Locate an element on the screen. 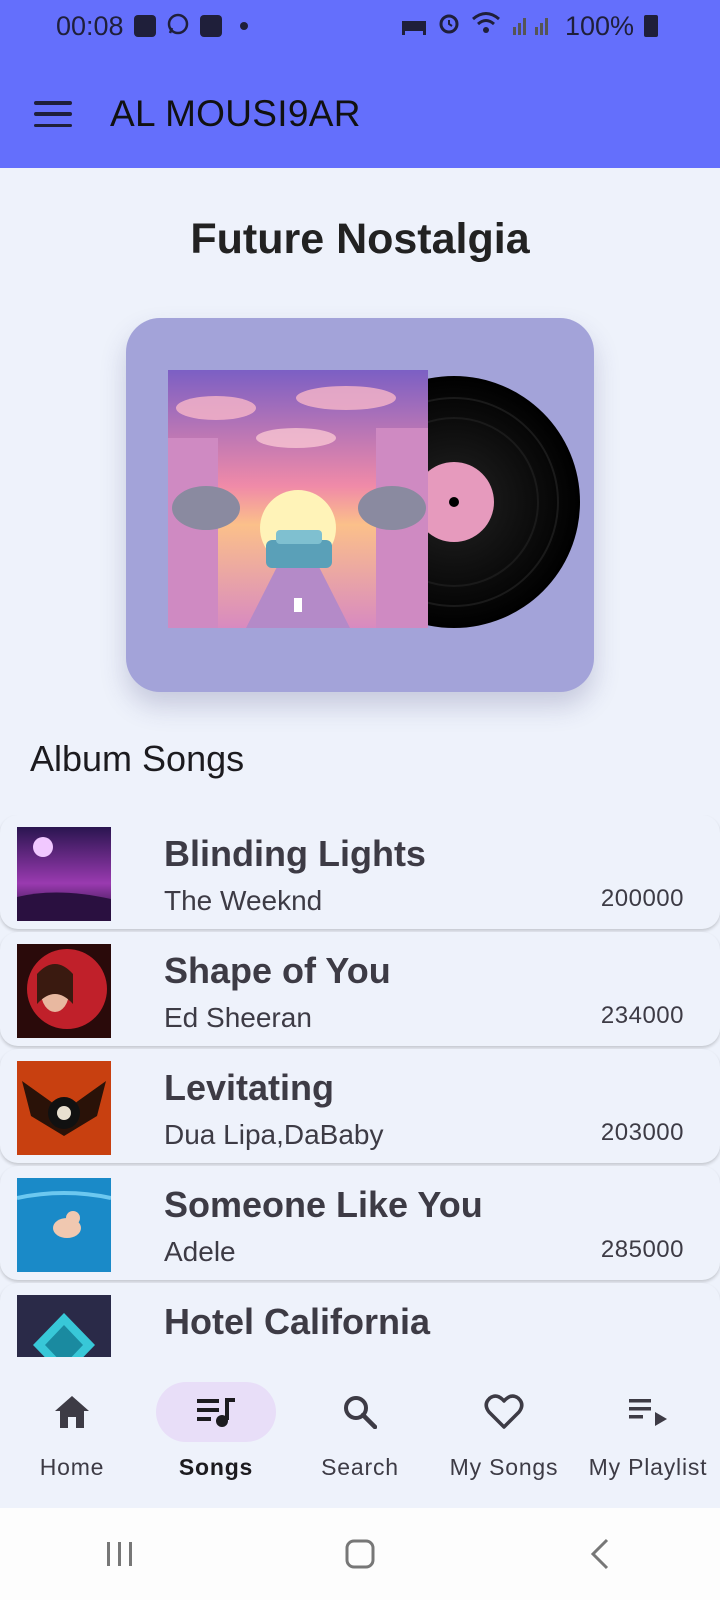 Image resolution: width=720 pixels, height=1600 pixels. more-notifications-icon is located at coordinates (243, 26).